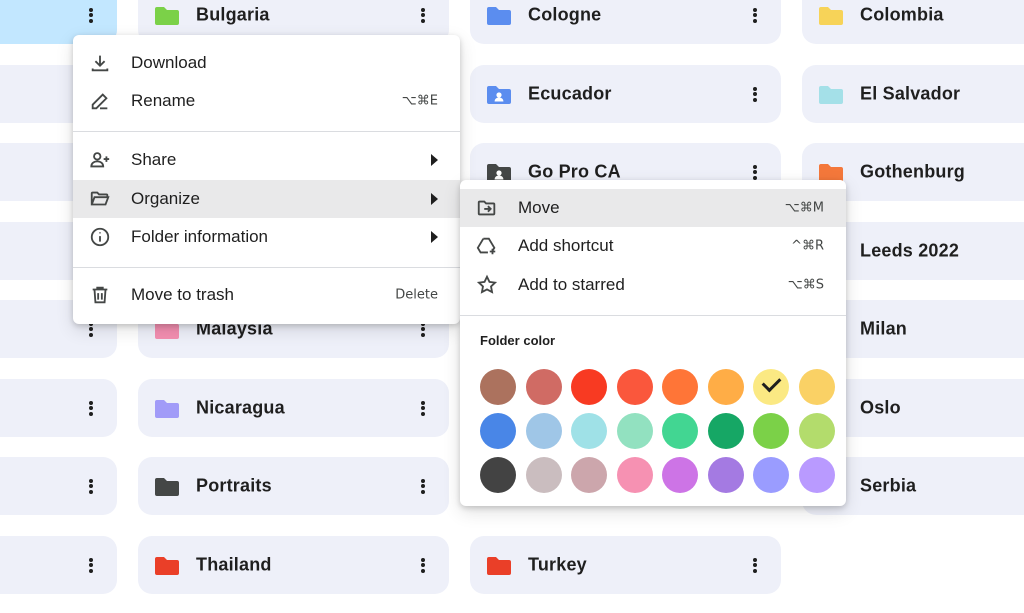 The width and height of the screenshot is (1024, 613). I want to click on menu-item-add-shortcut: Add shortcut ^⌘R, so click(653, 246).